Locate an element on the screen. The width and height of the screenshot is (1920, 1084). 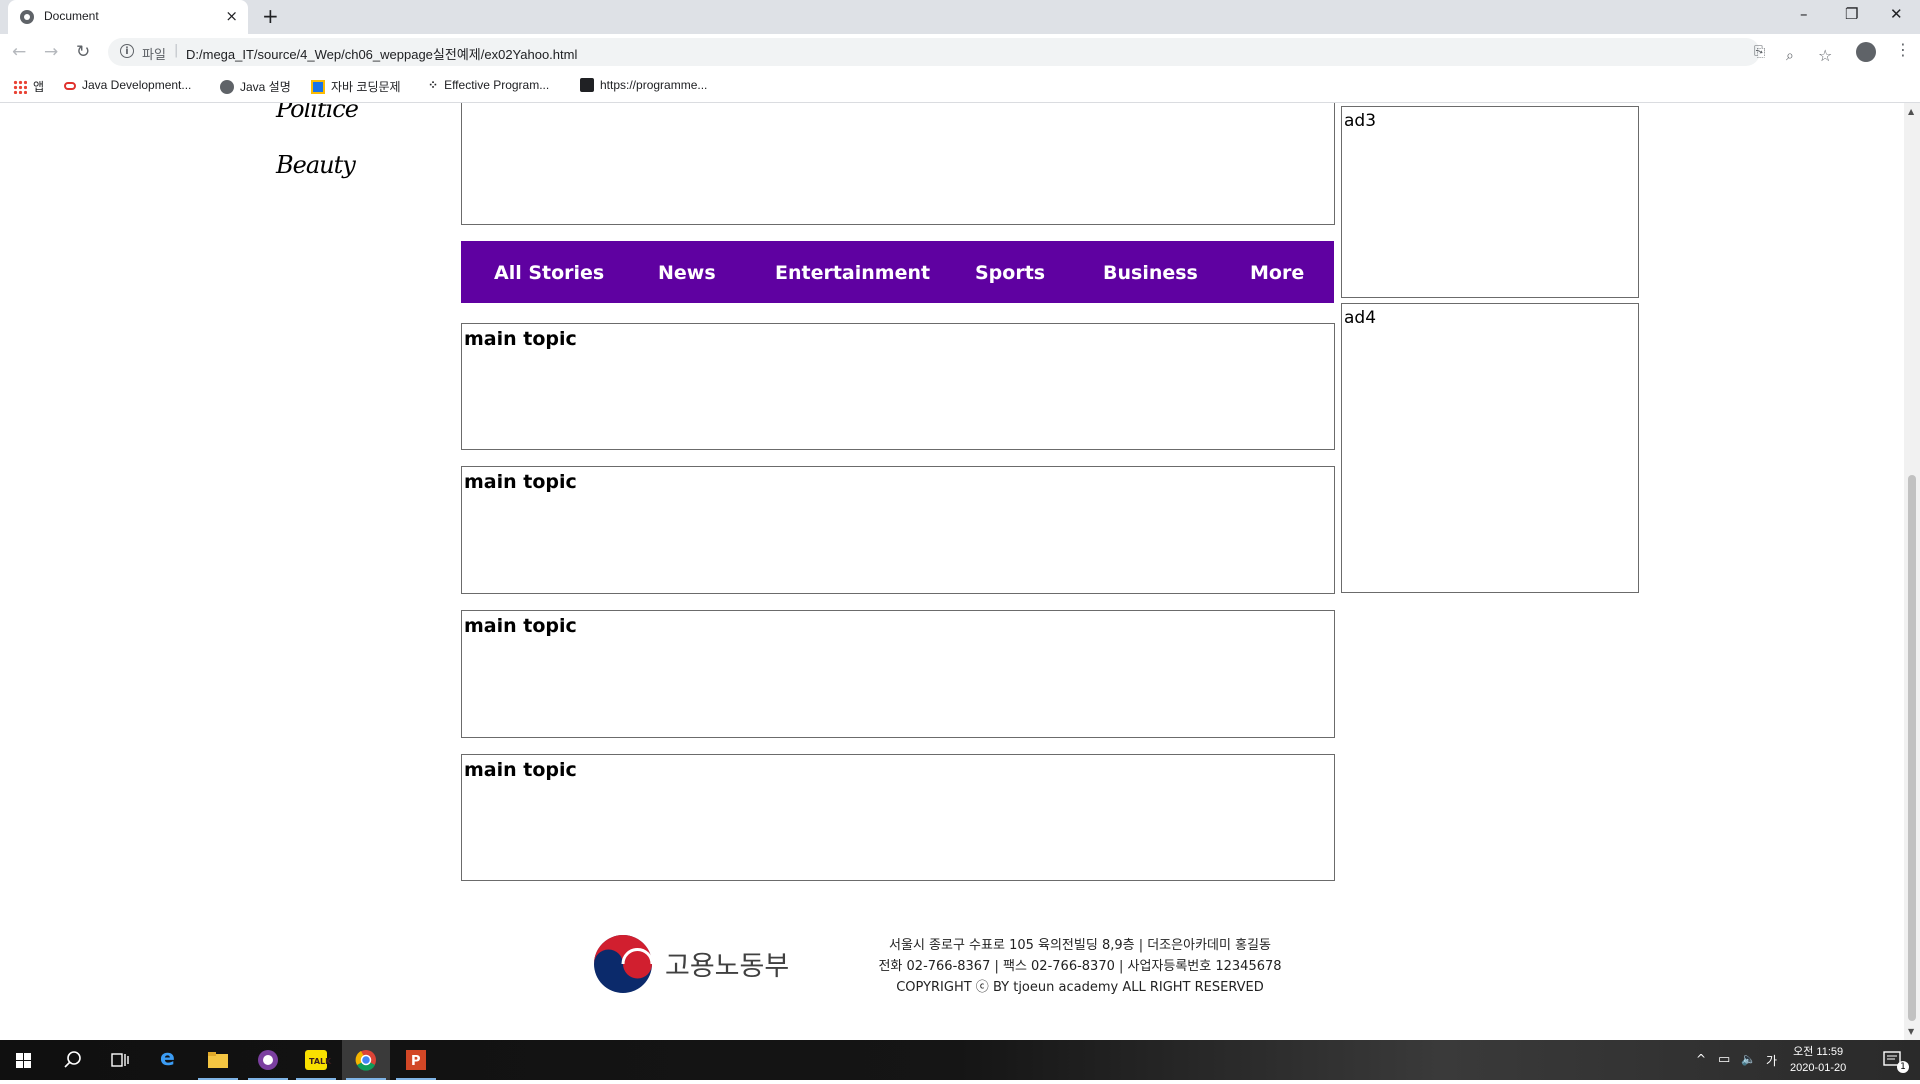
kakaotalk-icon: TALK is located at coordinates (316, 1060).